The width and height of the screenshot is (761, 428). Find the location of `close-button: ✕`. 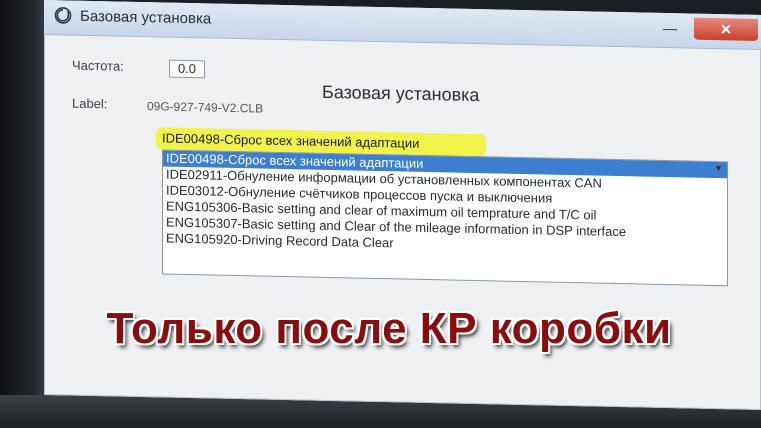

close-button: ✕ is located at coordinates (726, 29).